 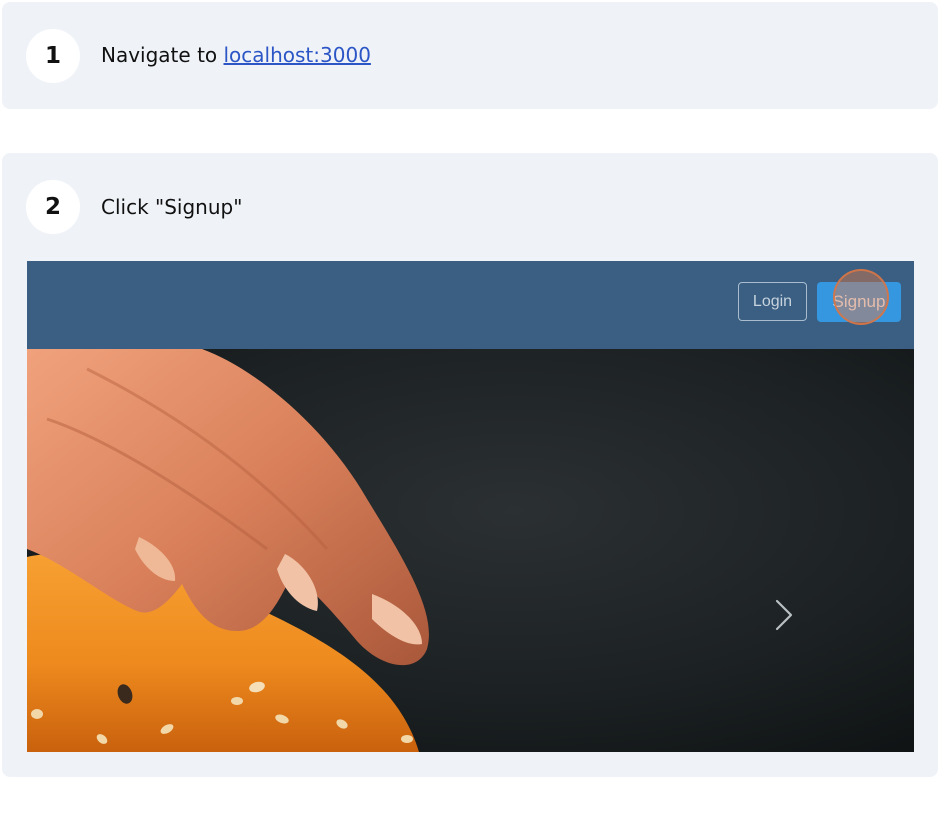 What do you see at coordinates (470, 55) in the screenshot?
I see `step-card-1: 1 Navigate to localhost:3000` at bounding box center [470, 55].